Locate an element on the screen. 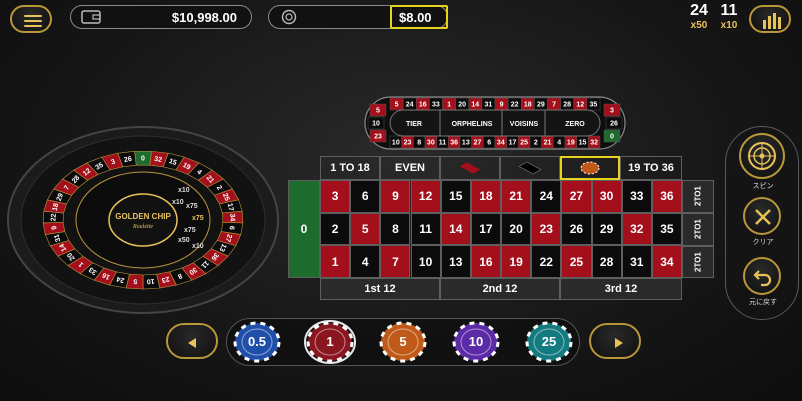  bet-black is located at coordinates (530, 168).